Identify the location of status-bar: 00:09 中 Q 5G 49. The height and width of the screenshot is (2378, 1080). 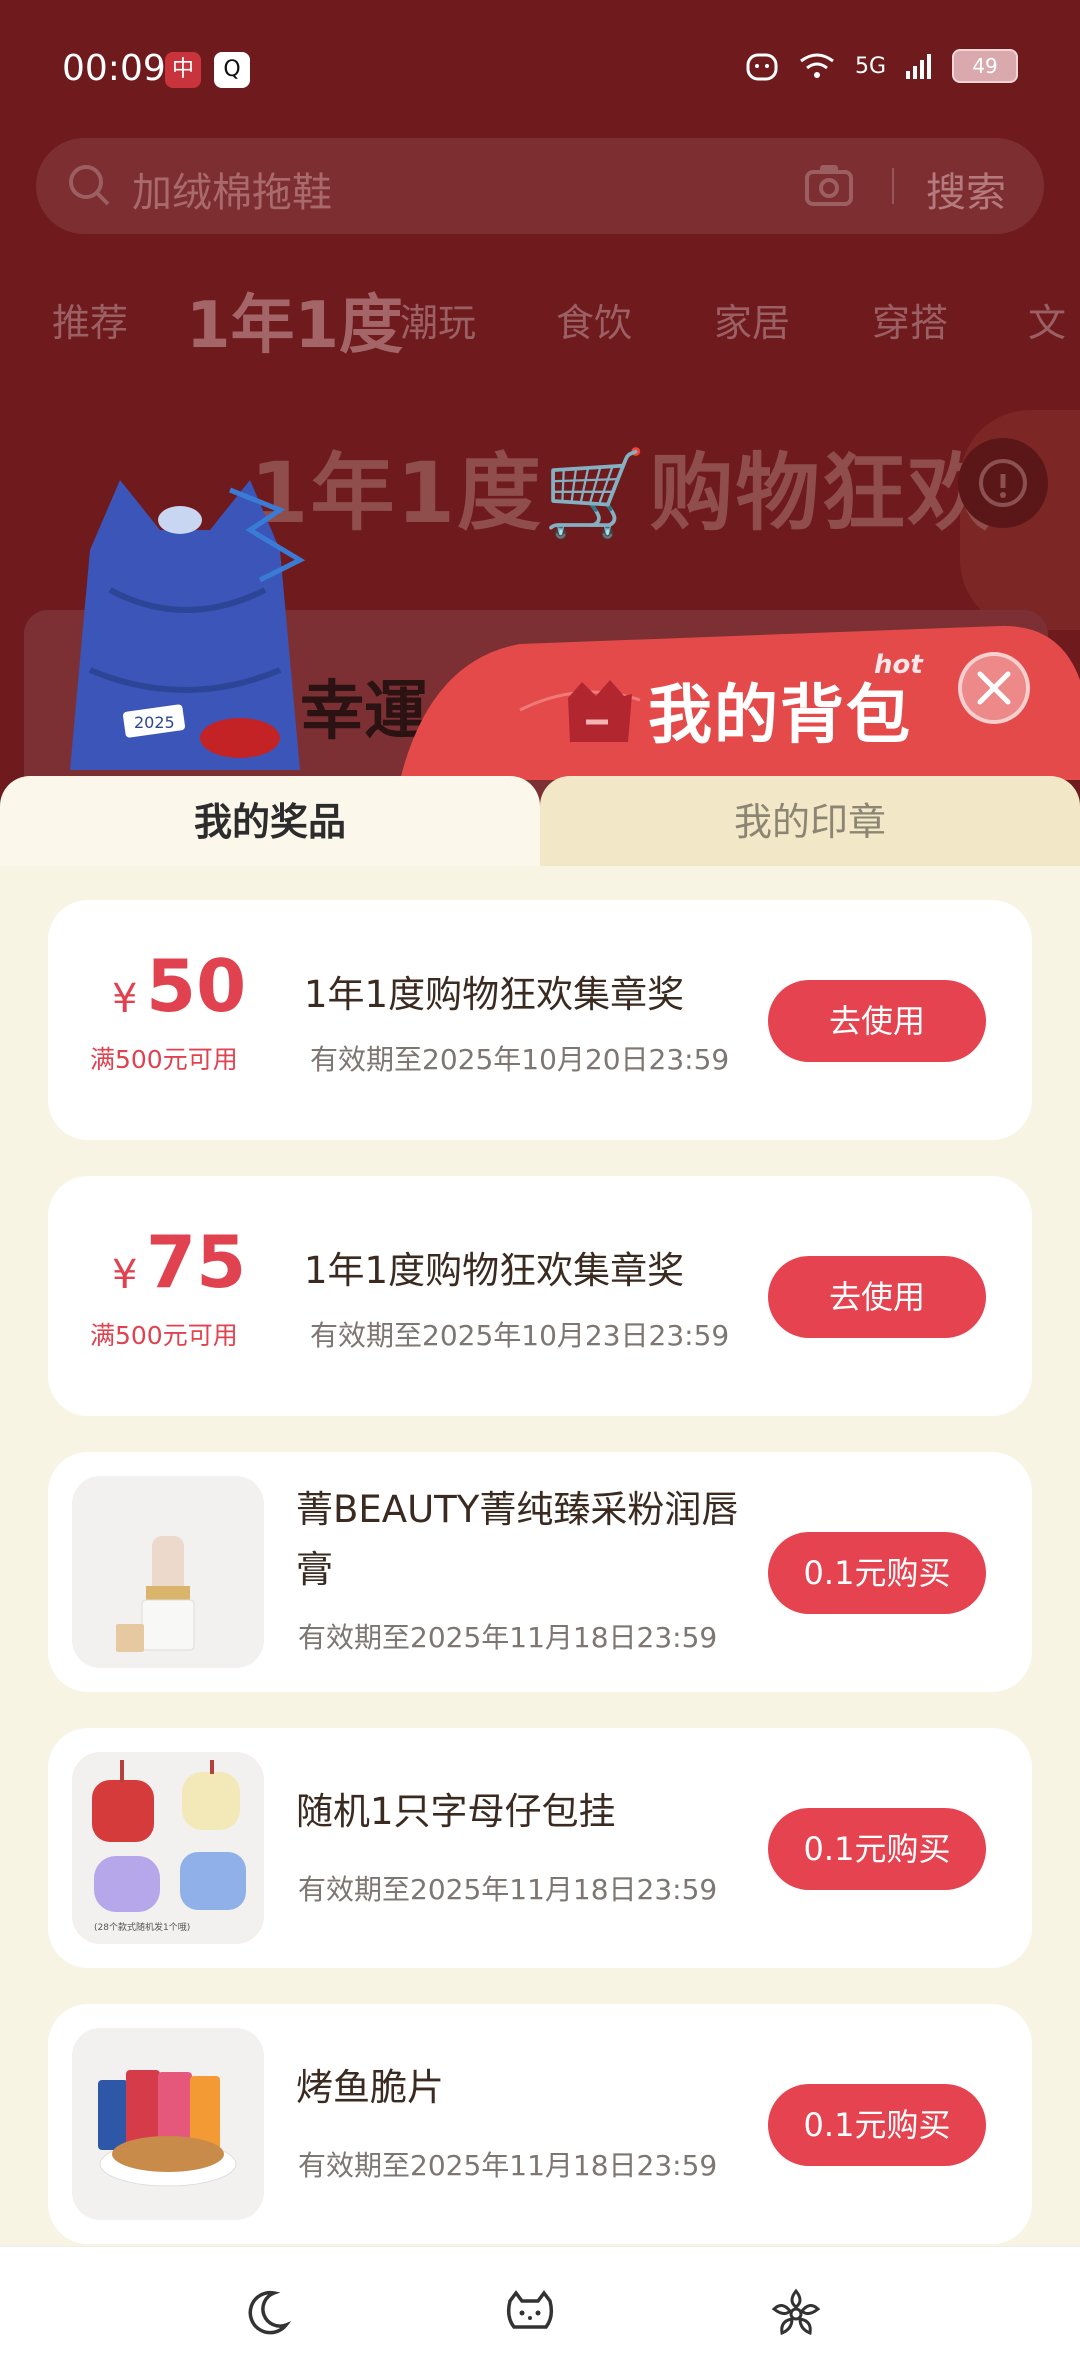
(540, 65).